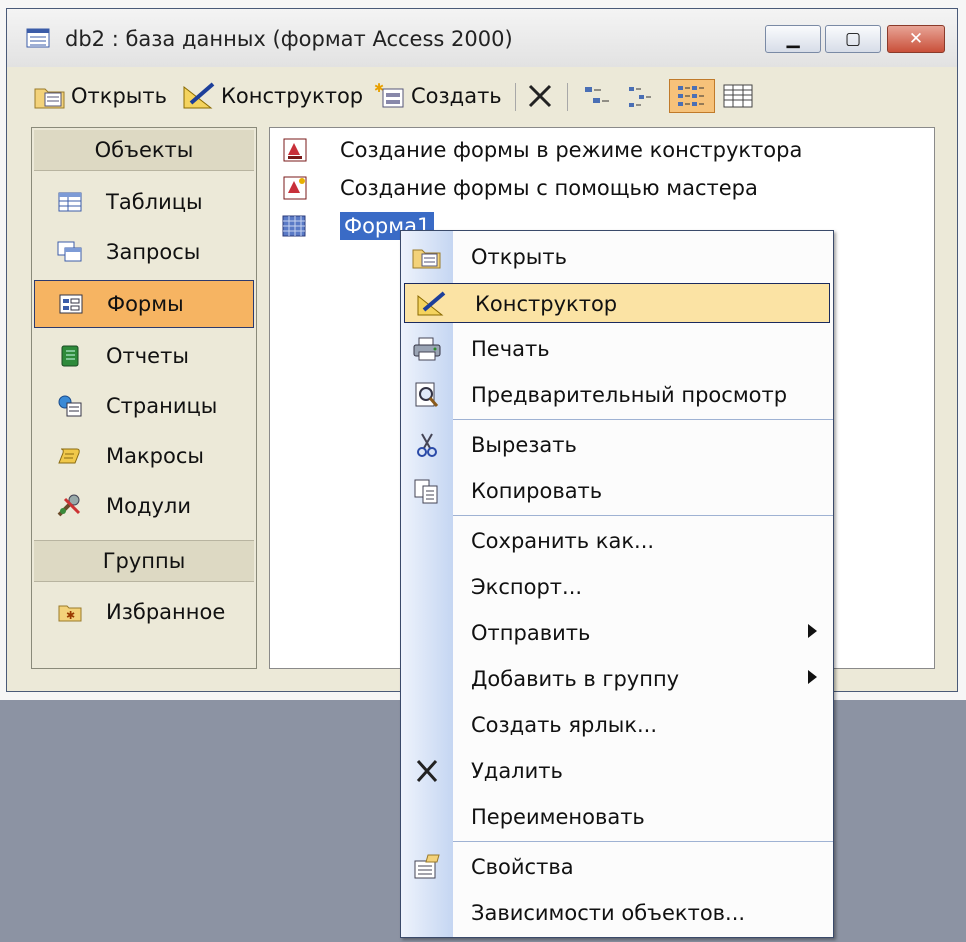  Describe the element at coordinates (292, 96) in the screenshot. I see `design-label: Конструктор` at that location.